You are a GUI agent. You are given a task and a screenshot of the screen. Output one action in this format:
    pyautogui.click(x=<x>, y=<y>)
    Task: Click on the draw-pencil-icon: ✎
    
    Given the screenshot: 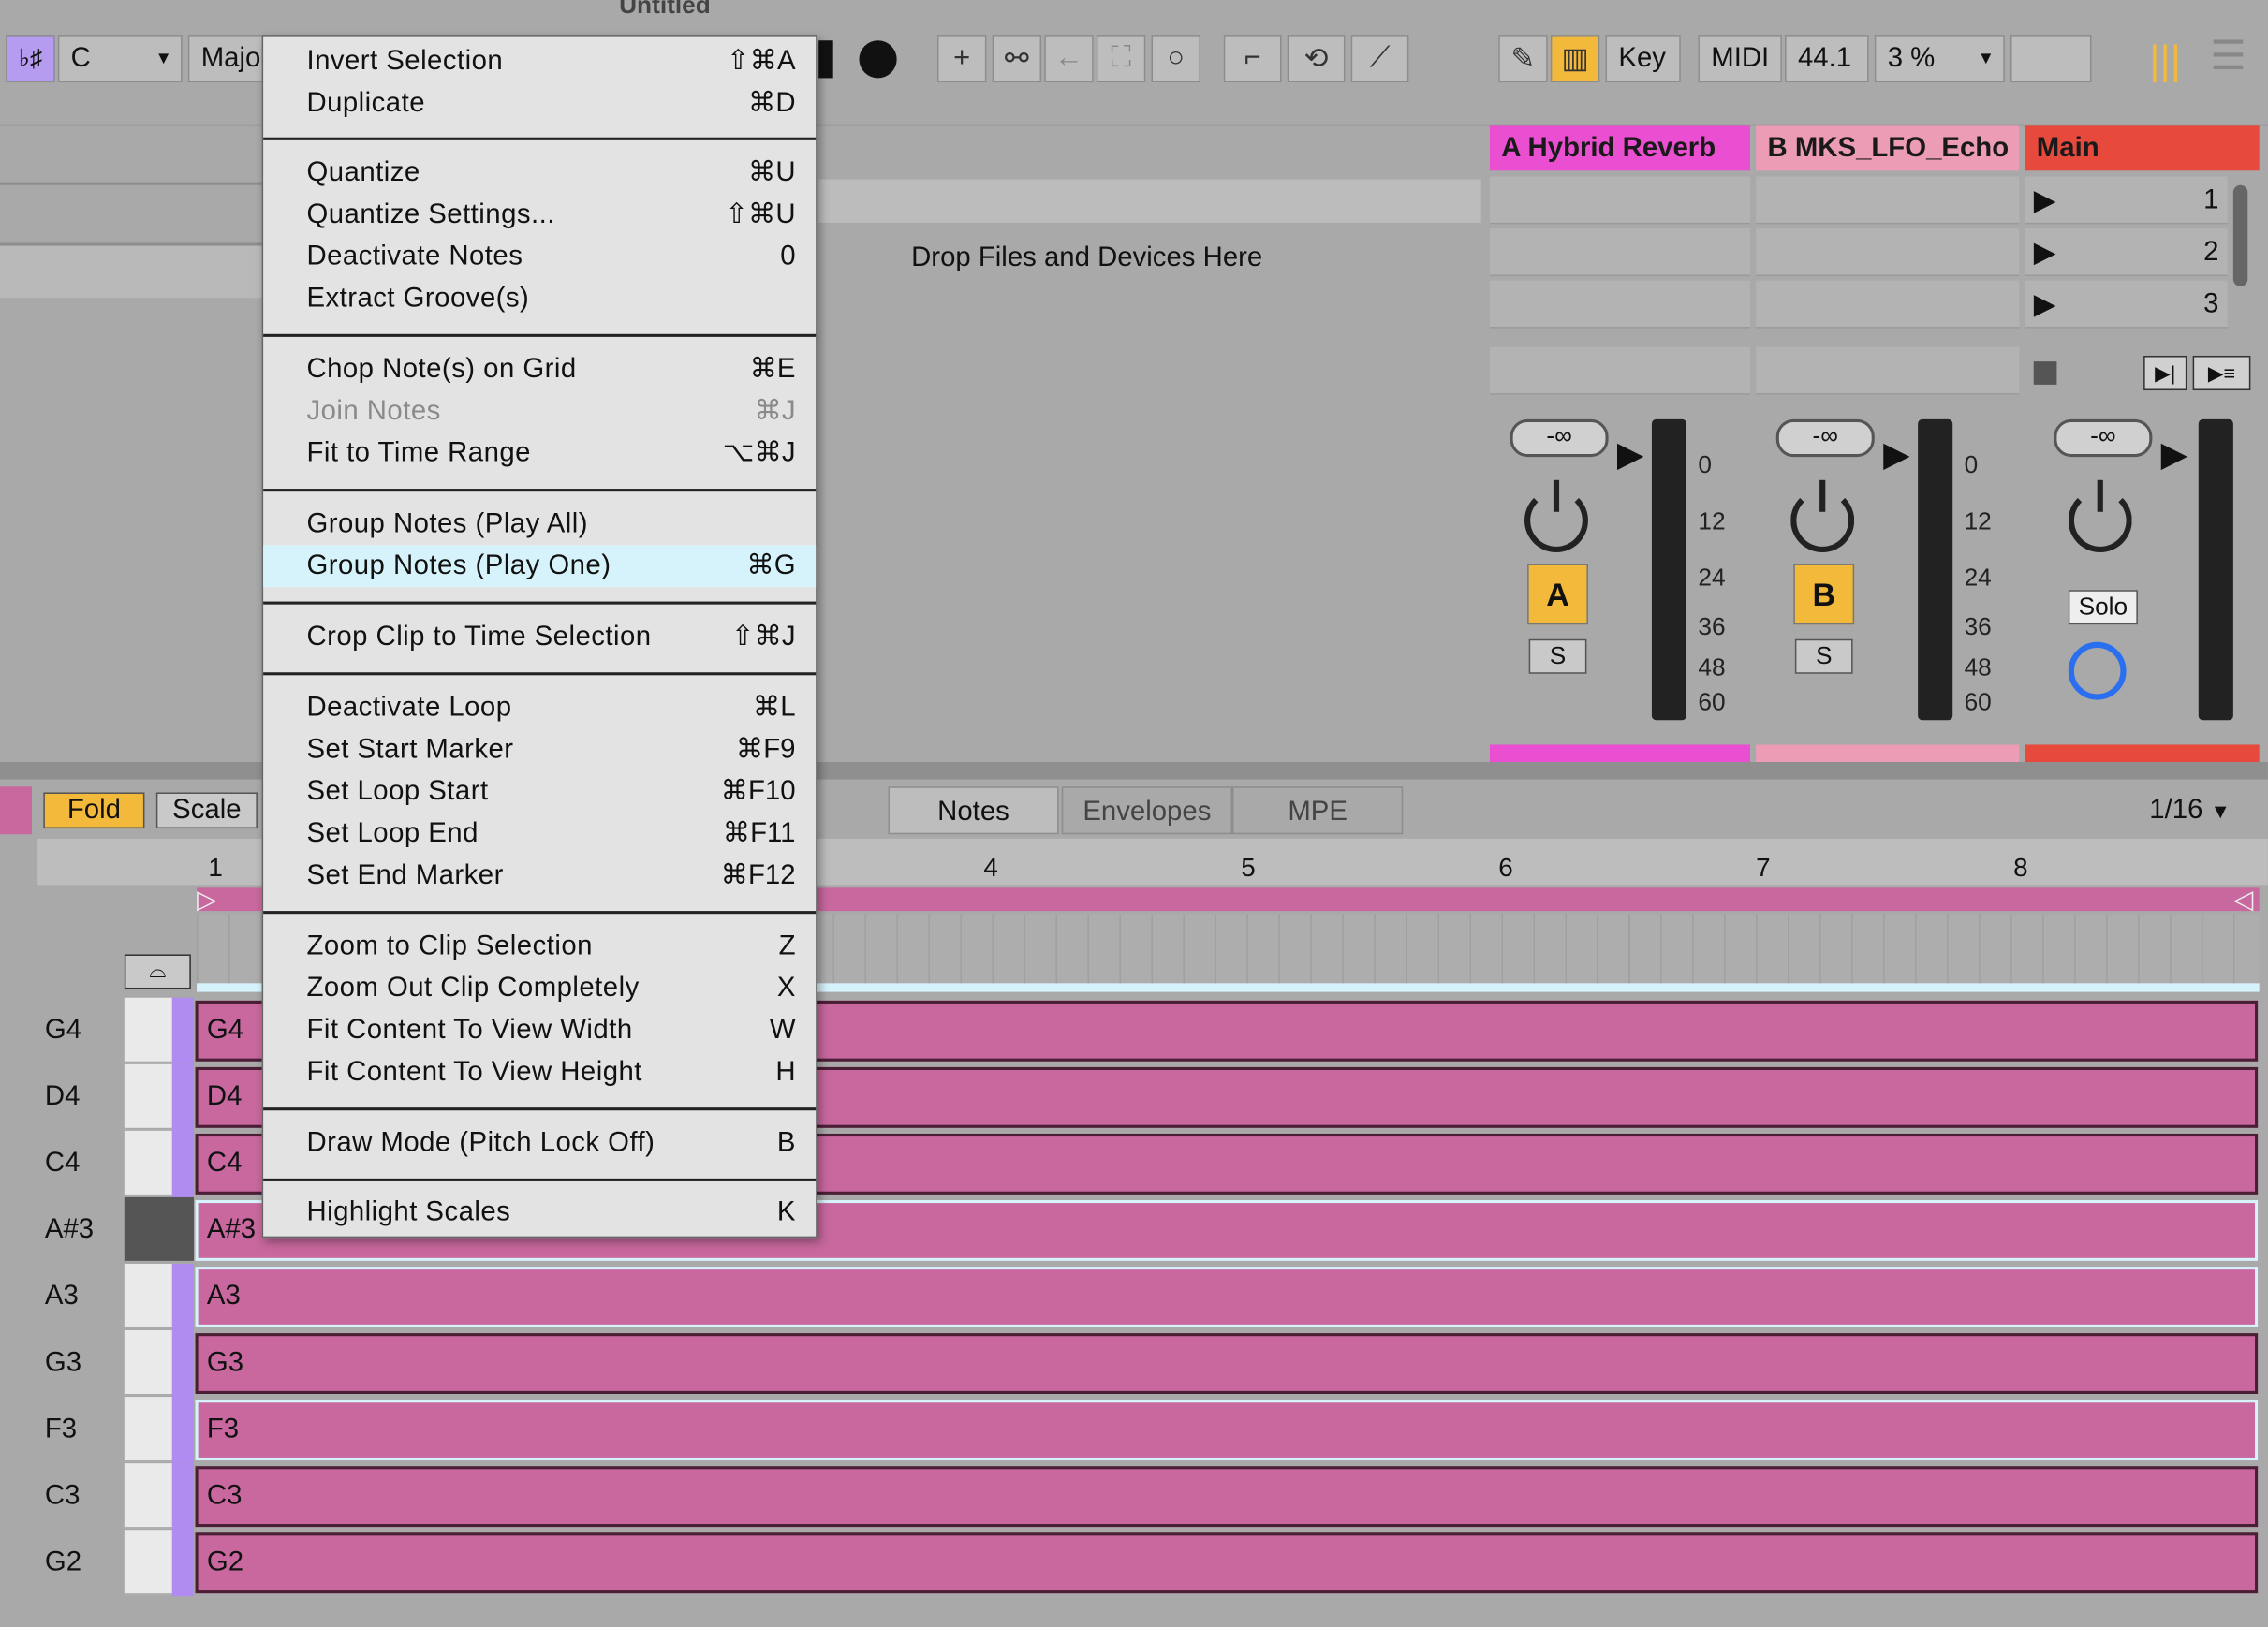 What is the action you would take?
    pyautogui.click(x=1523, y=59)
    